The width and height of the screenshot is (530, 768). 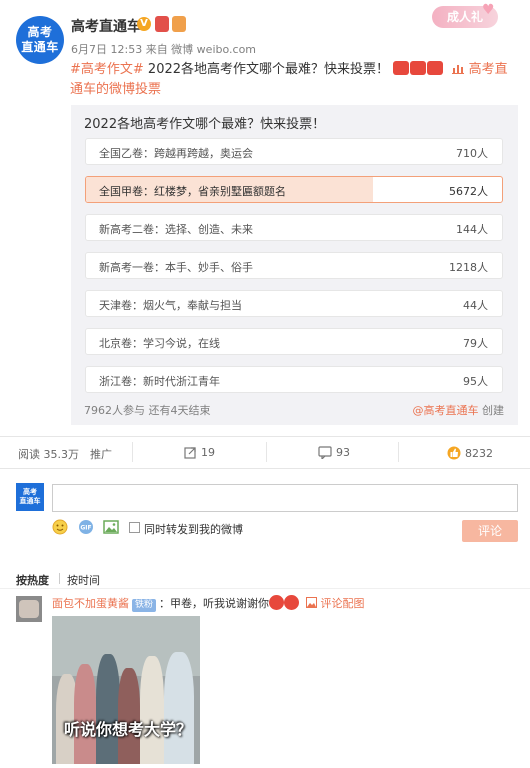 I want to click on hashtag-link: #高考作文#, so click(x=107, y=69).